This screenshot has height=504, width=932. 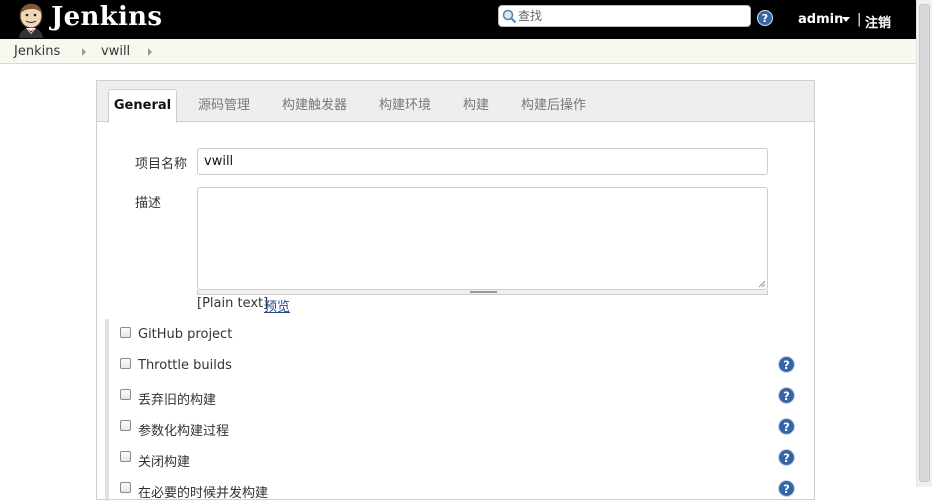 I want to click on user-menu-link: admin, so click(x=820, y=19).